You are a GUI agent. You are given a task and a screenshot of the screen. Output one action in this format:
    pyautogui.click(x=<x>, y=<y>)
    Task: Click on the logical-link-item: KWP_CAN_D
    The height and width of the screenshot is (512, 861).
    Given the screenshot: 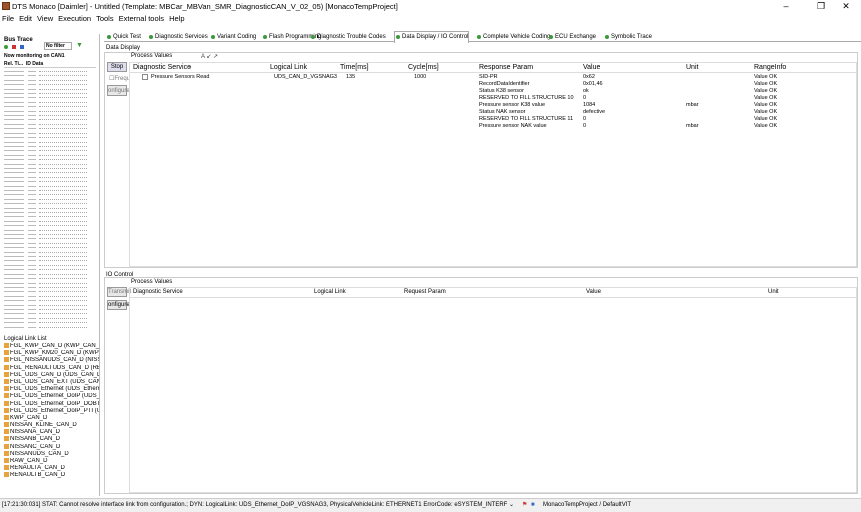 What is the action you would take?
    pyautogui.click(x=51, y=418)
    